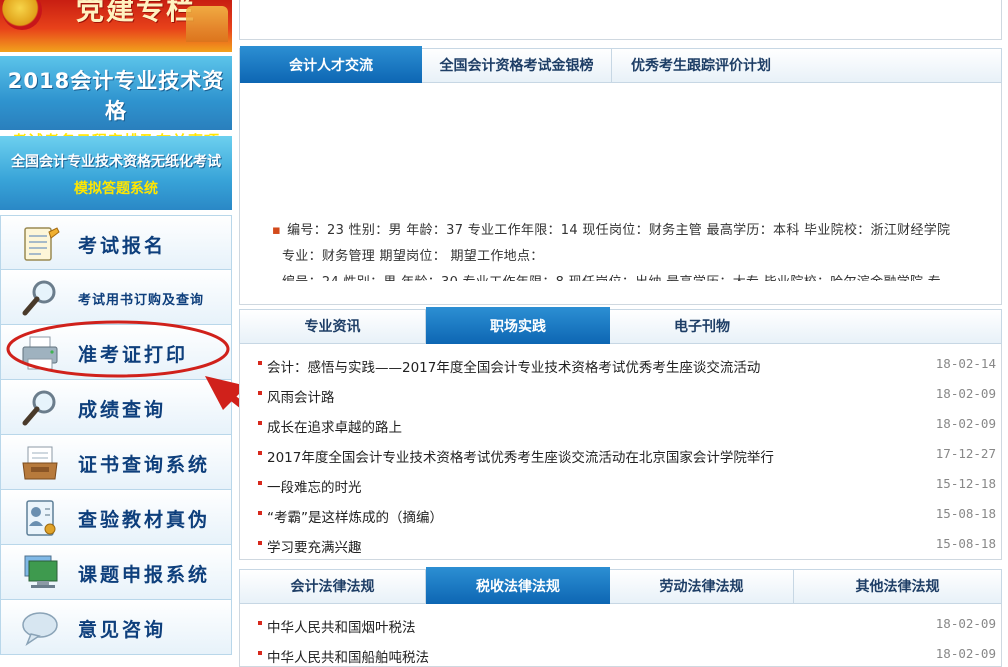  What do you see at coordinates (116, 189) in the screenshot?
I see `paperless-exam-subtitle: 模拟答题系统` at bounding box center [116, 189].